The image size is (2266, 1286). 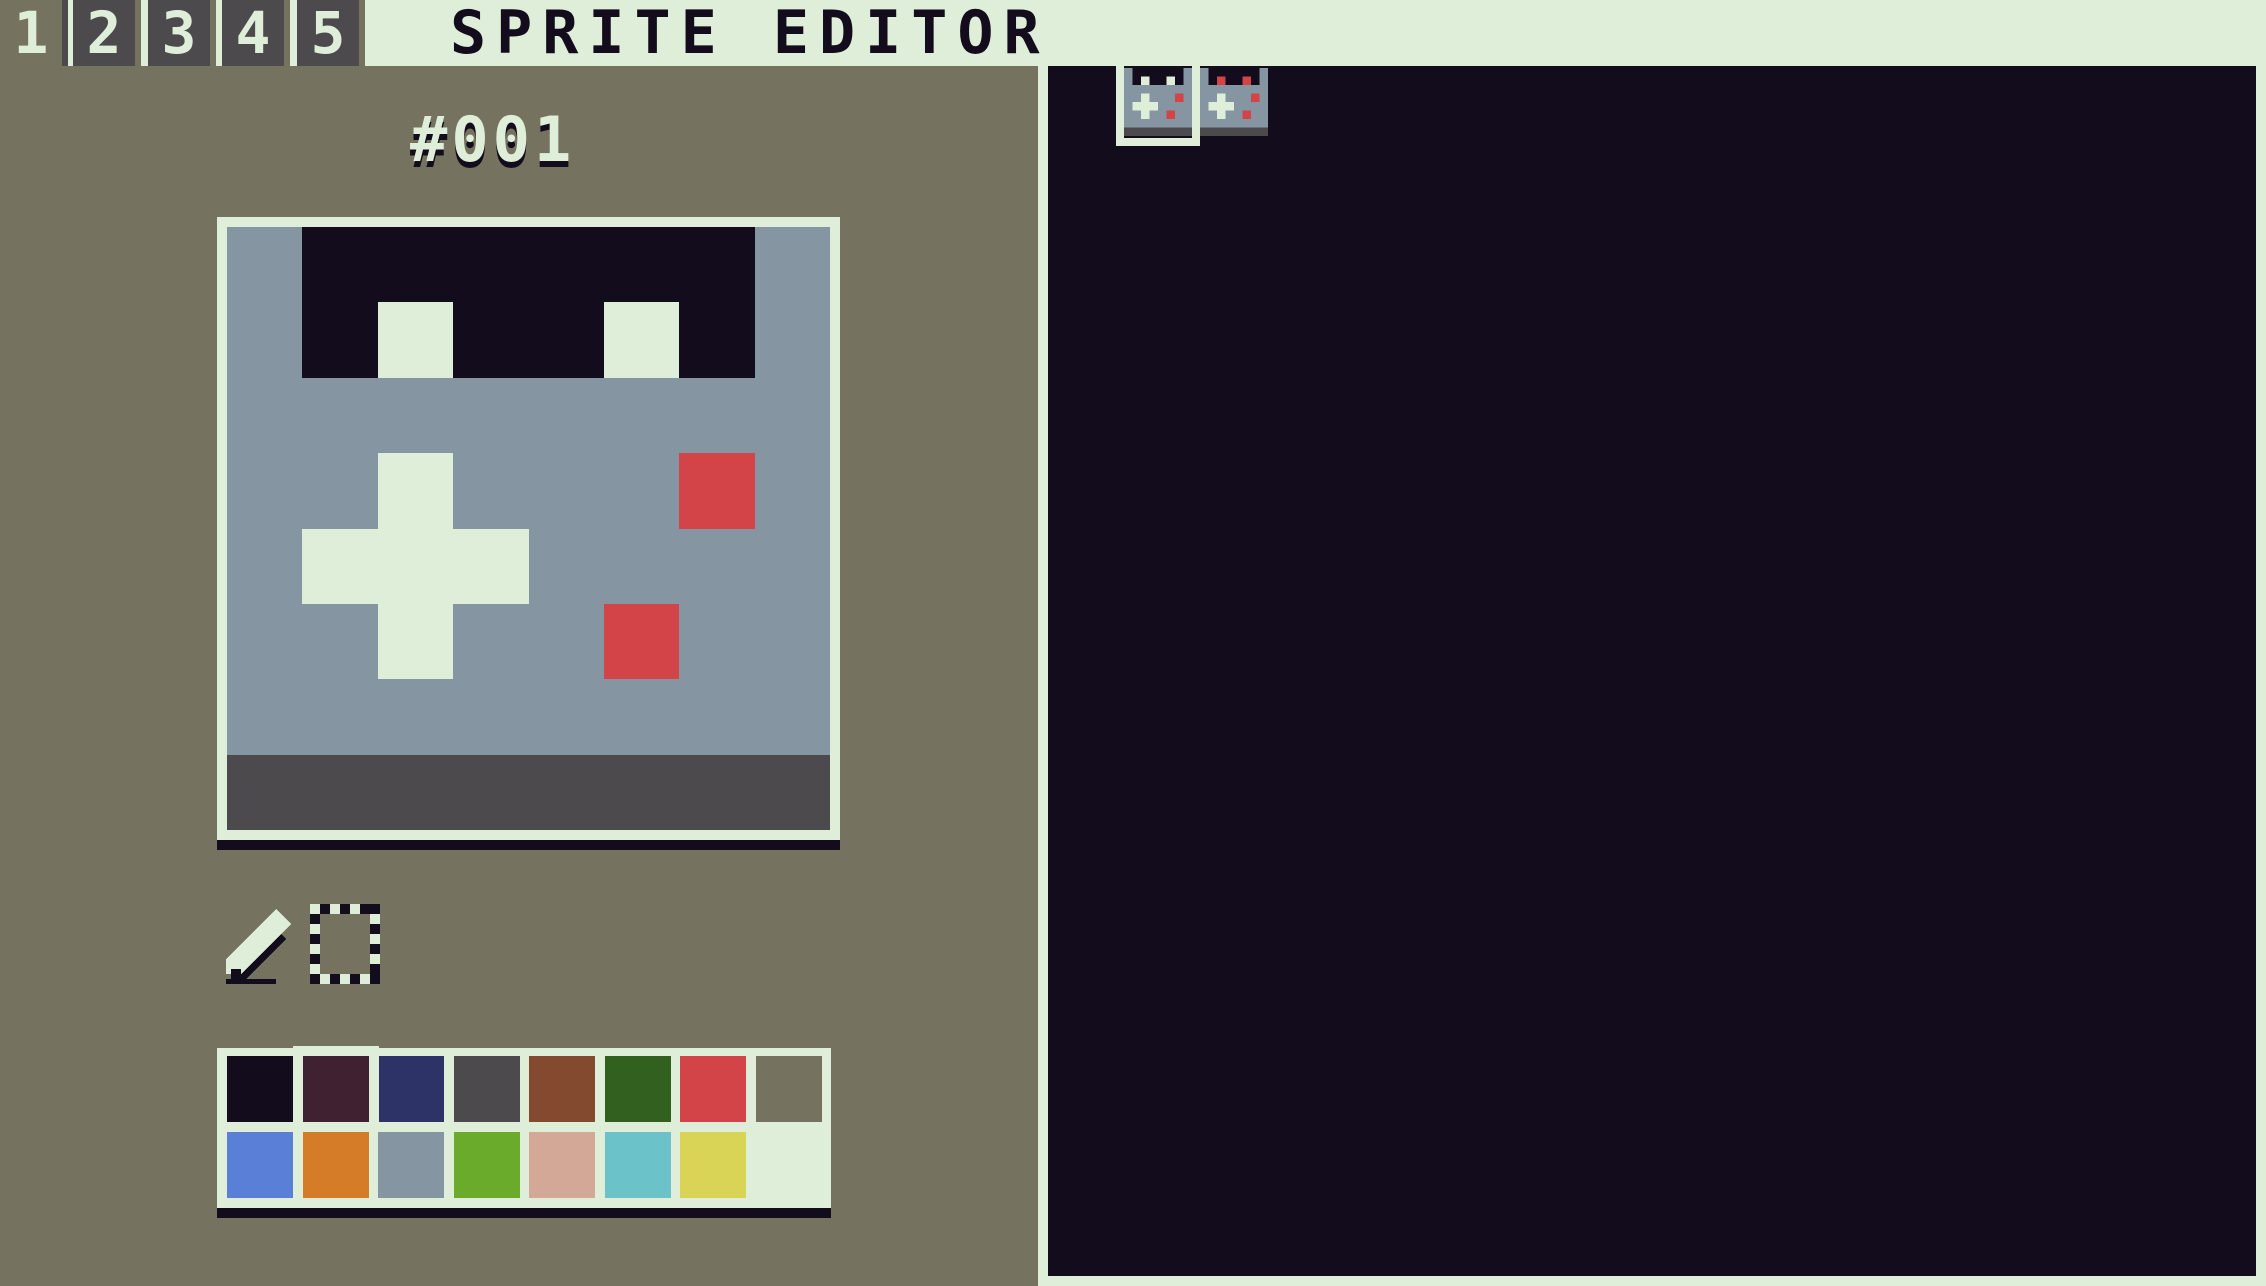 I want to click on pencil-tool-icon, so click(x=261, y=944).